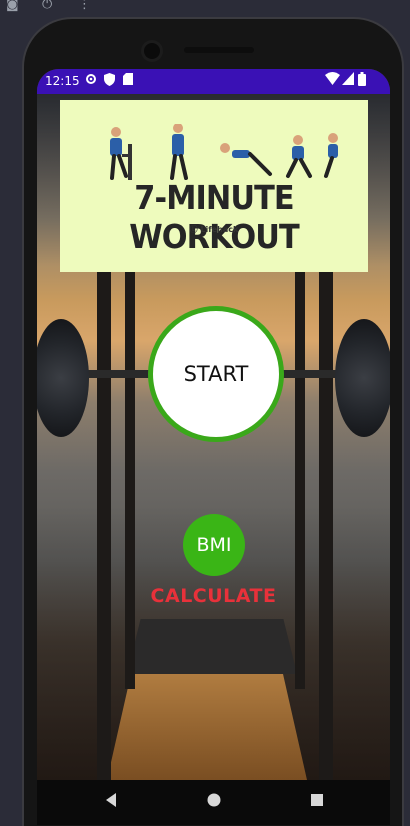  What do you see at coordinates (317, 802) in the screenshot?
I see `overview-icon` at bounding box center [317, 802].